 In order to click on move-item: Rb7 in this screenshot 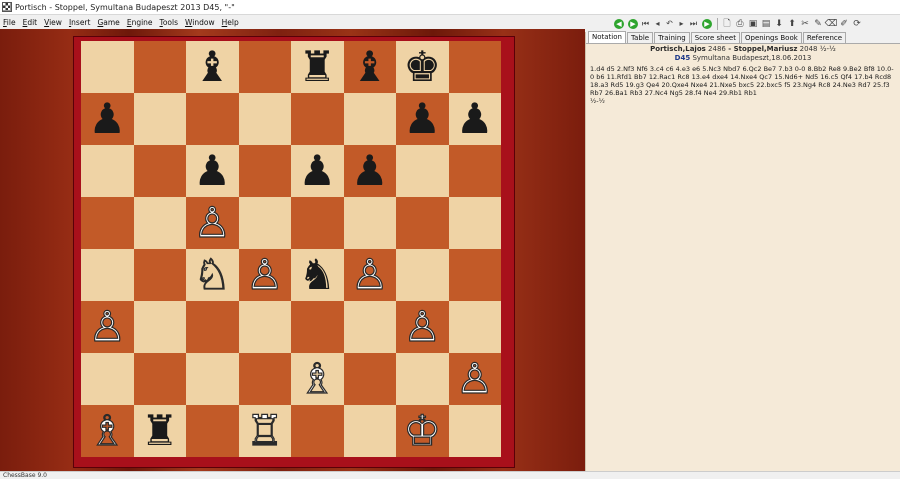, I will do `click(596, 93)`.